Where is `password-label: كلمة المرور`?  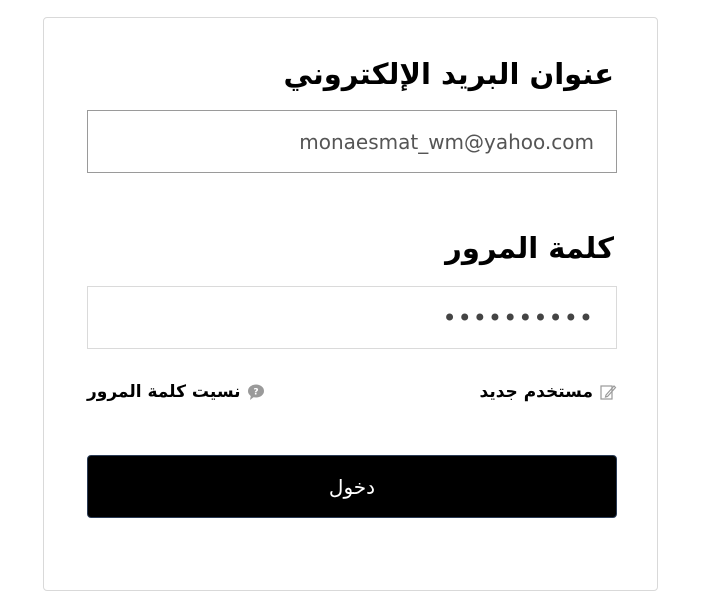 password-label: كلمة المرور is located at coordinates (529, 248).